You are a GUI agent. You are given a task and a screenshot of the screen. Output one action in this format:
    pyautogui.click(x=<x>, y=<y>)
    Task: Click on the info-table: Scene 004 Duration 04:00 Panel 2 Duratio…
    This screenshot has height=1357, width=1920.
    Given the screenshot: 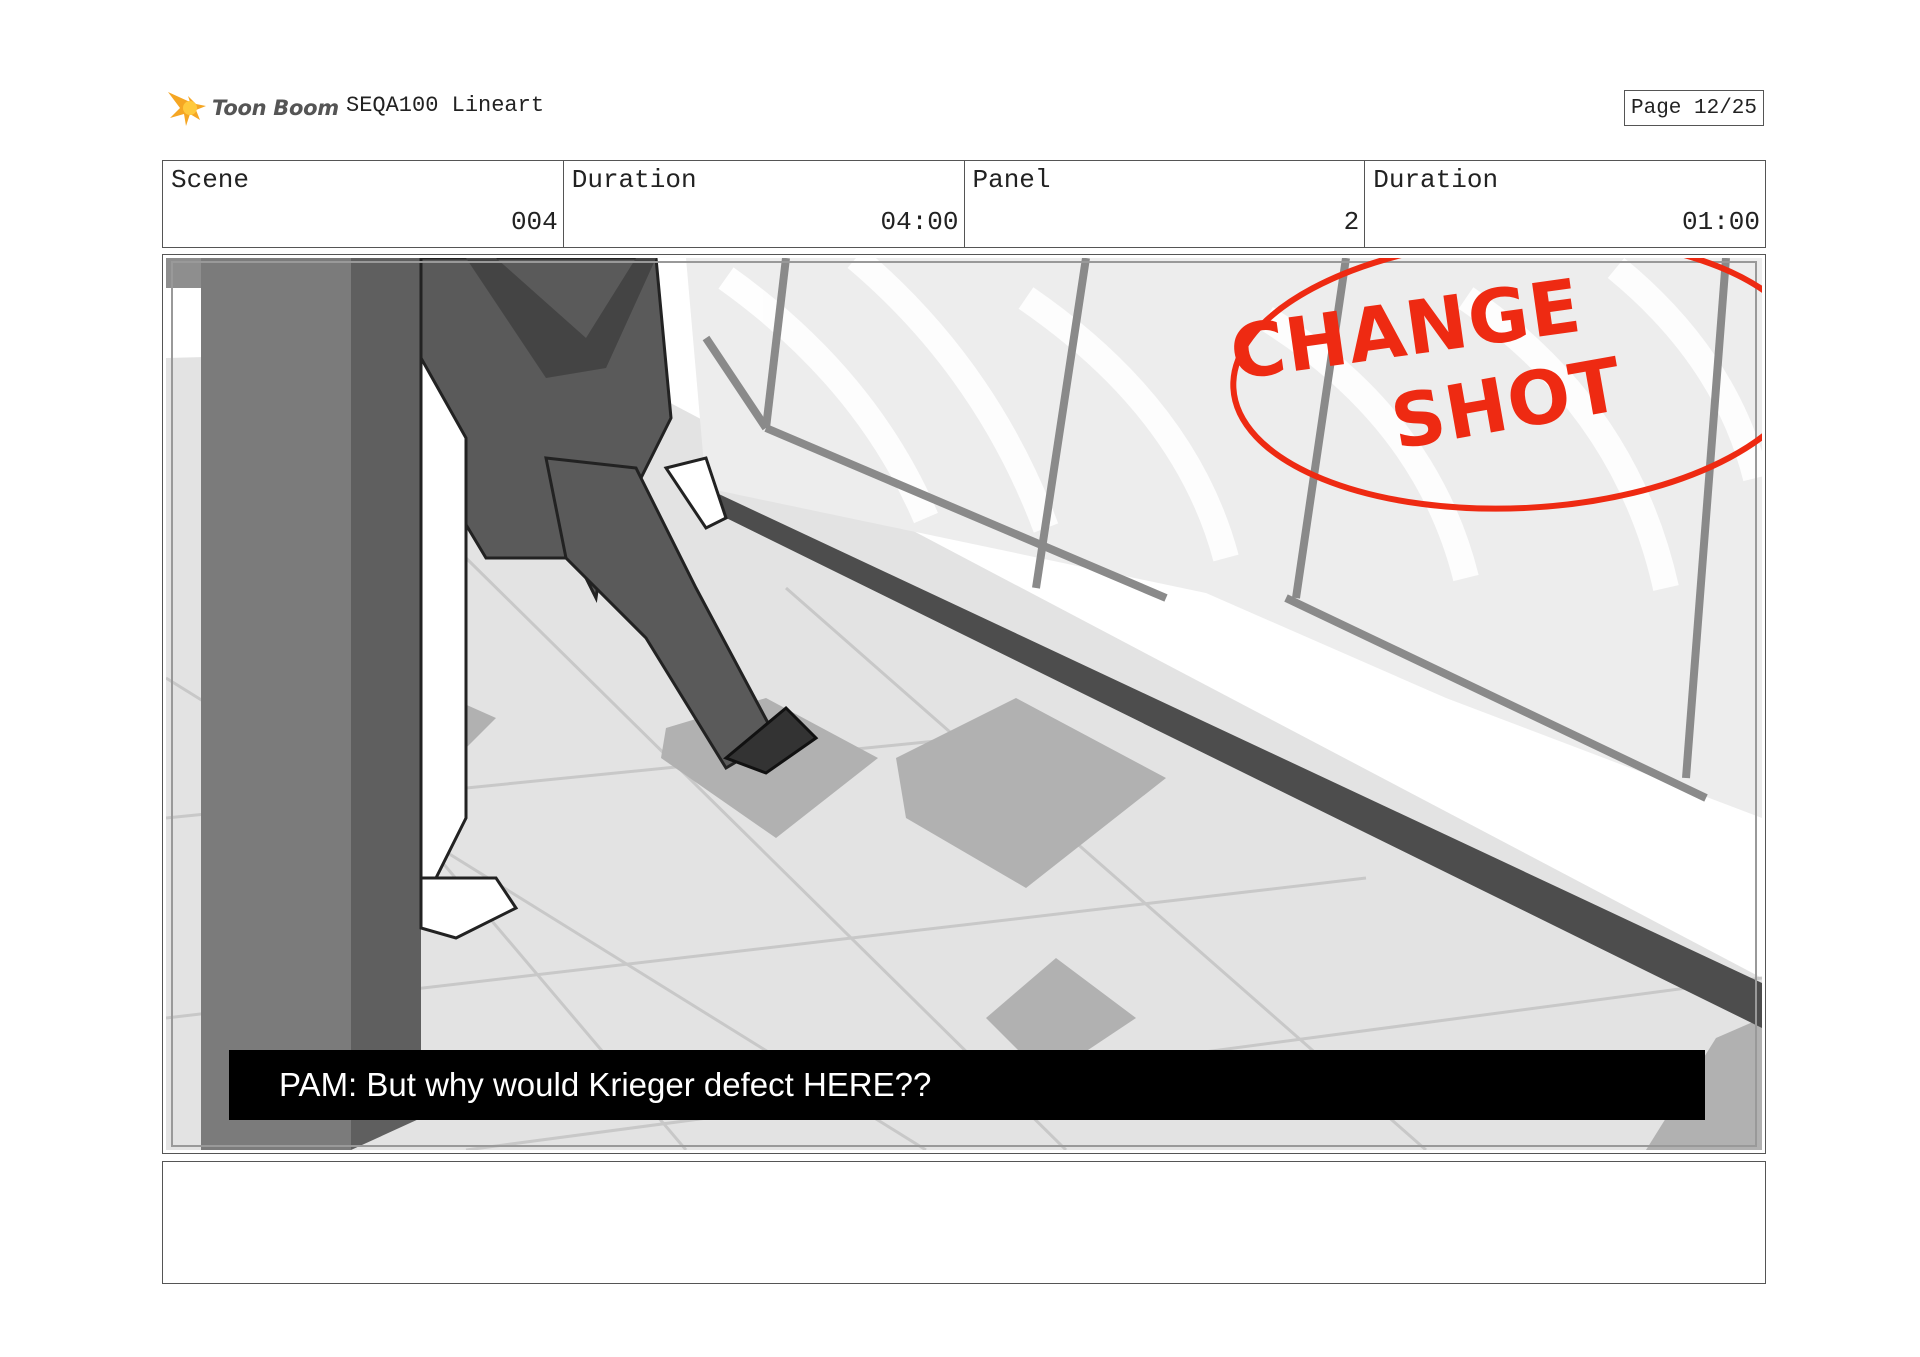 What is the action you would take?
    pyautogui.click(x=964, y=204)
    